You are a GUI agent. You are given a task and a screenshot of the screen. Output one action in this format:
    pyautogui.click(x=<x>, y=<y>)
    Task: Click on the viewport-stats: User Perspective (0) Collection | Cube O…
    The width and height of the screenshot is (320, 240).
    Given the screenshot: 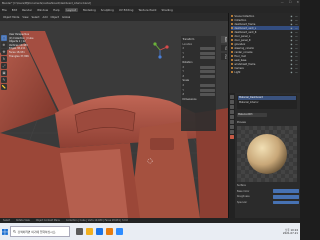 What is the action you would take?
    pyautogui.click(x=21, y=45)
    